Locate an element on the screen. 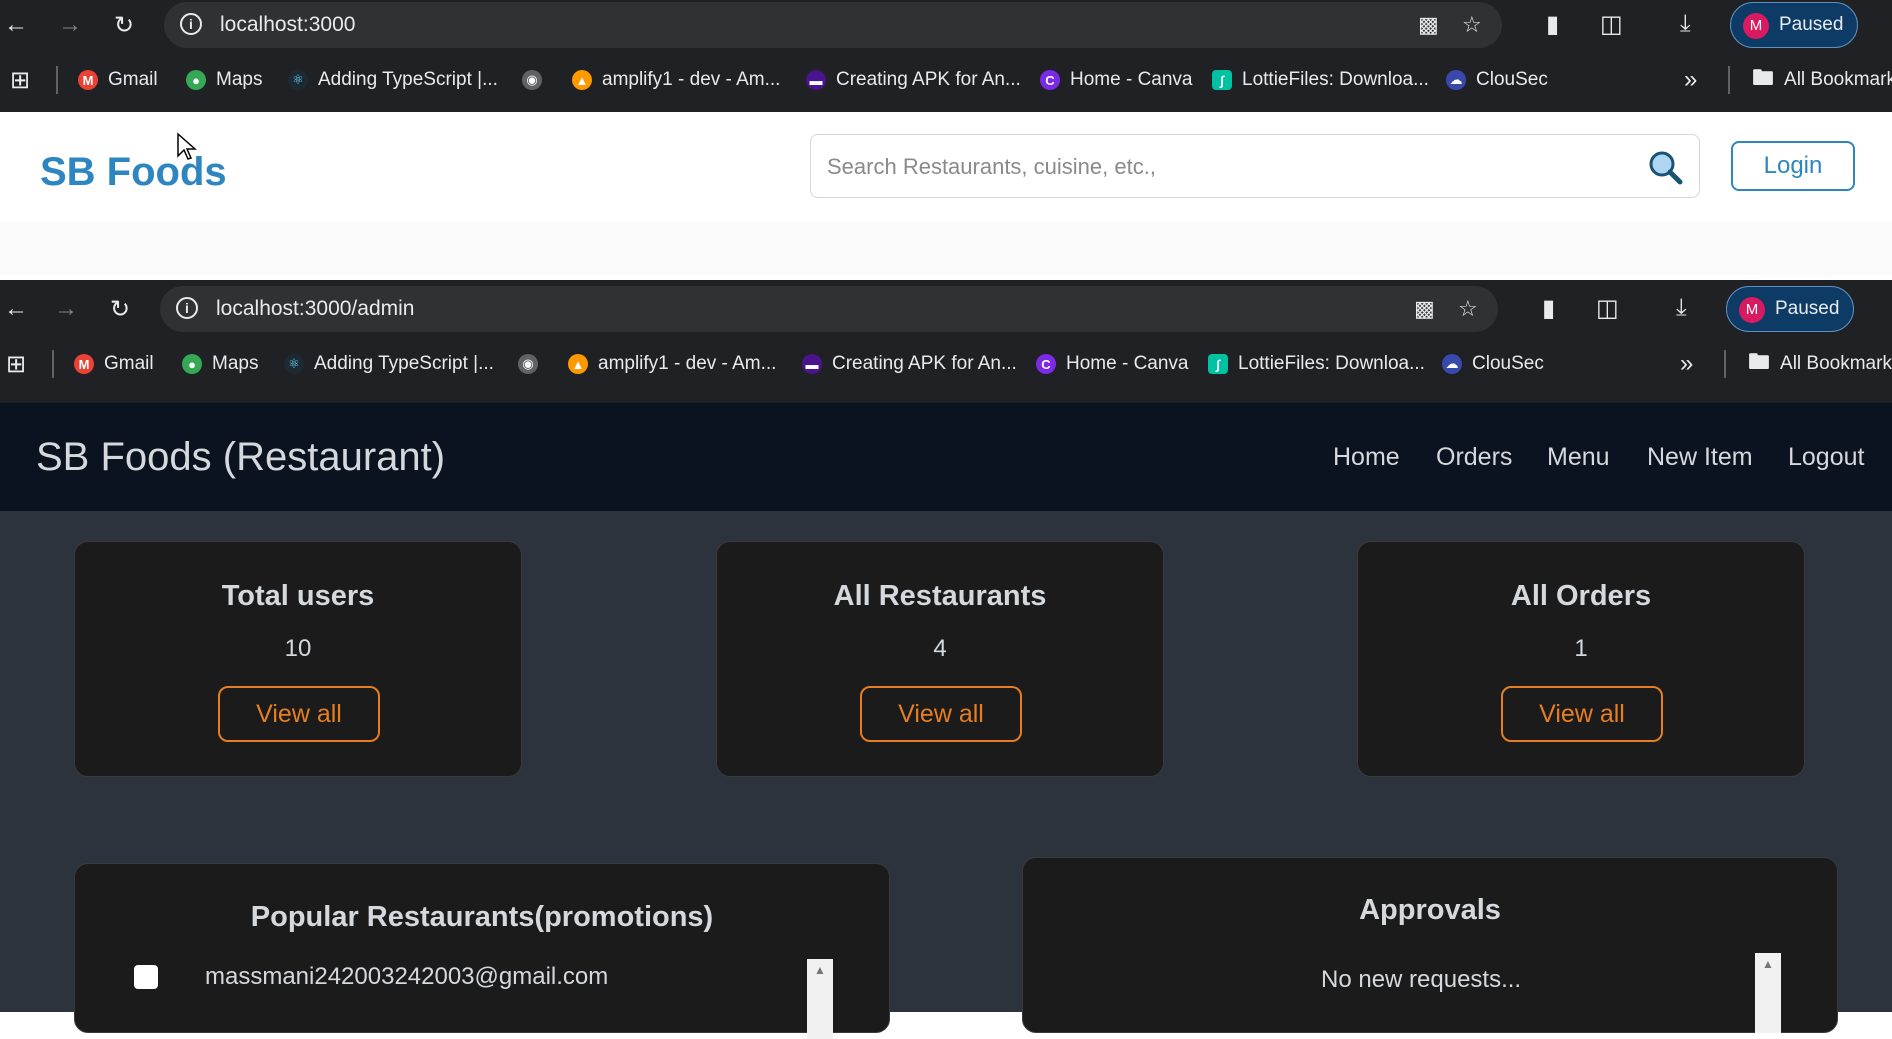  login-button: Login is located at coordinates (1793, 166).